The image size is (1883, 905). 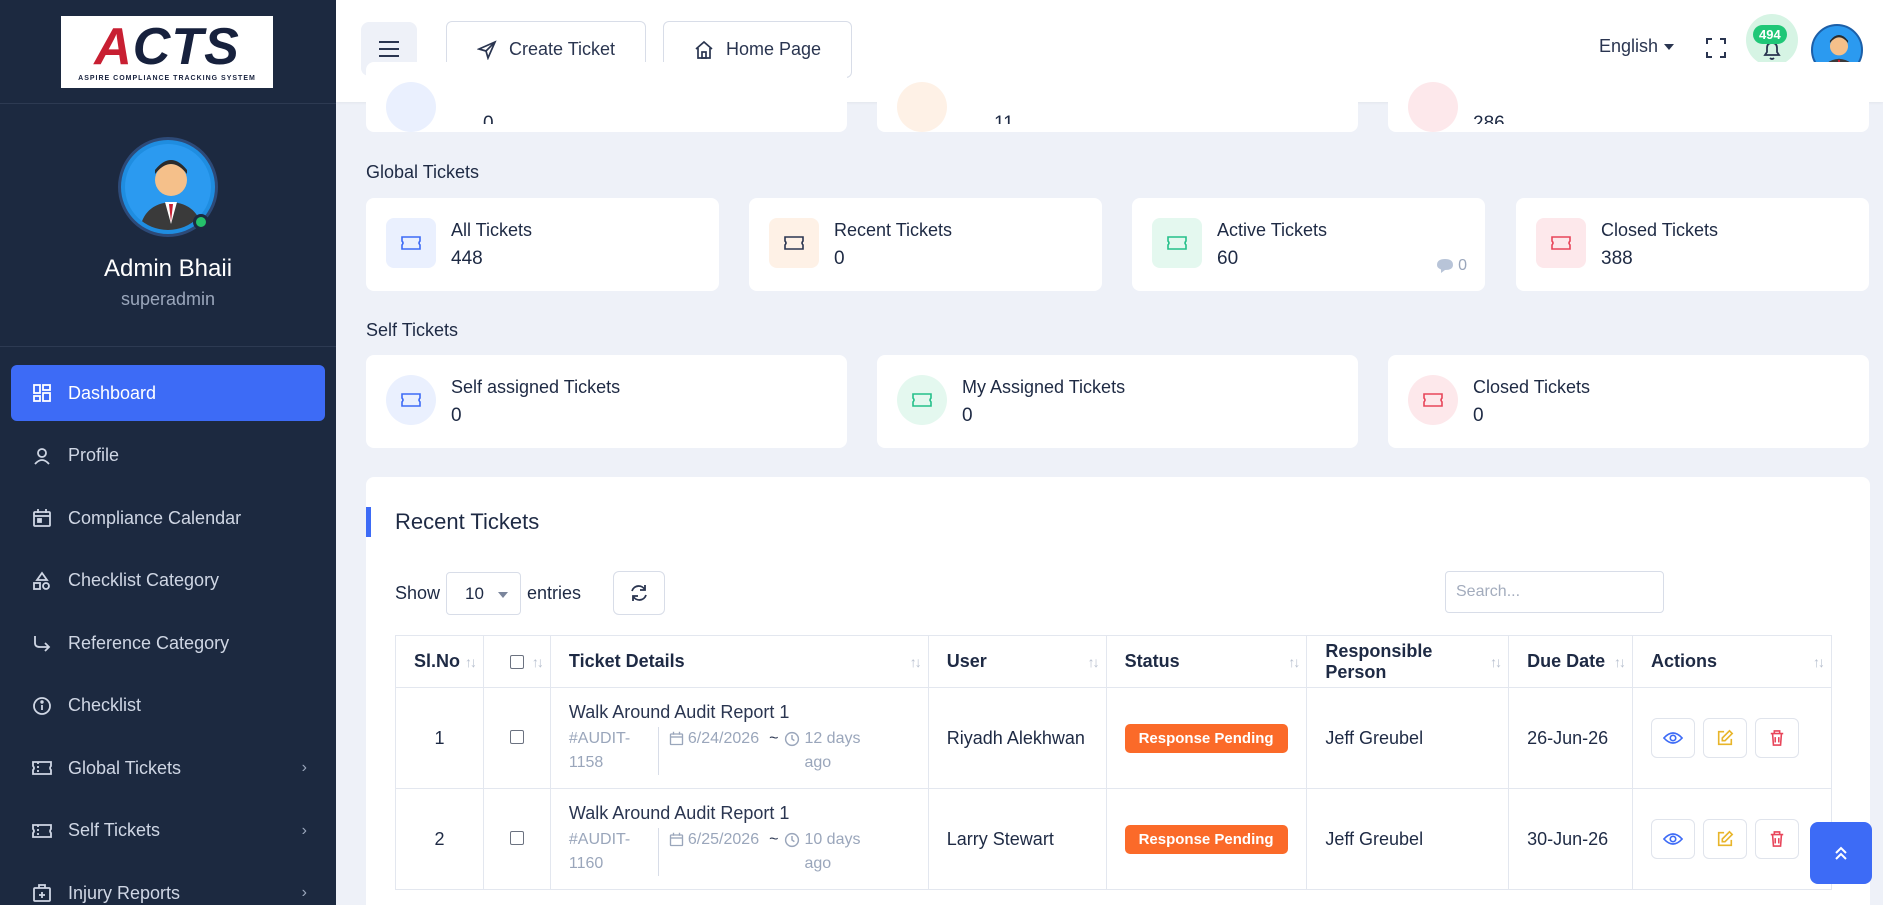 What do you see at coordinates (714, 852) in the screenshot?
I see `ticket-date: 6/25/2026` at bounding box center [714, 852].